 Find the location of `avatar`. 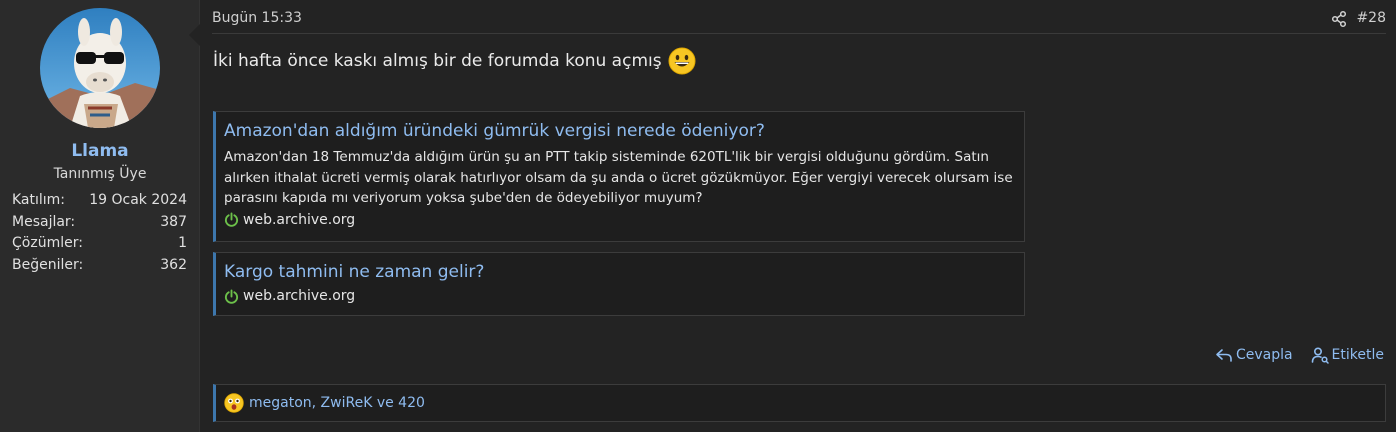

avatar is located at coordinates (100, 68).